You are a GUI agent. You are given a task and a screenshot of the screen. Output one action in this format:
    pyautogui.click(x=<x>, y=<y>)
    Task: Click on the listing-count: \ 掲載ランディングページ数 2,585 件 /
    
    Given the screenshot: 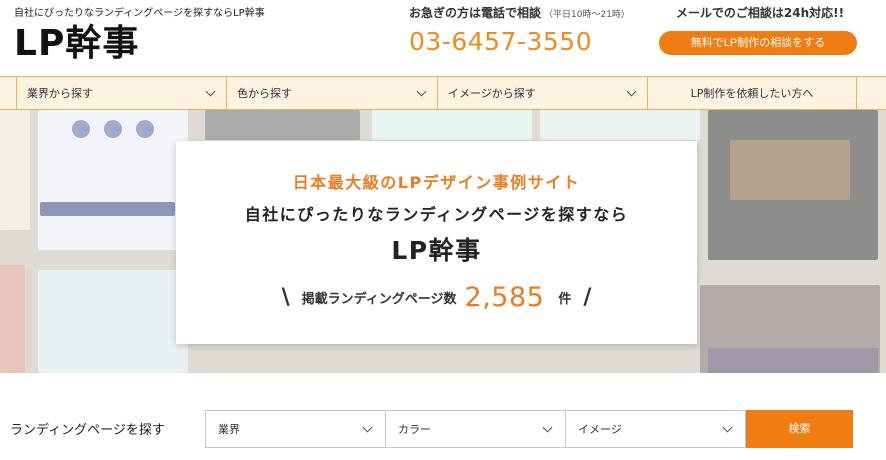 What is the action you would take?
    pyautogui.click(x=436, y=297)
    